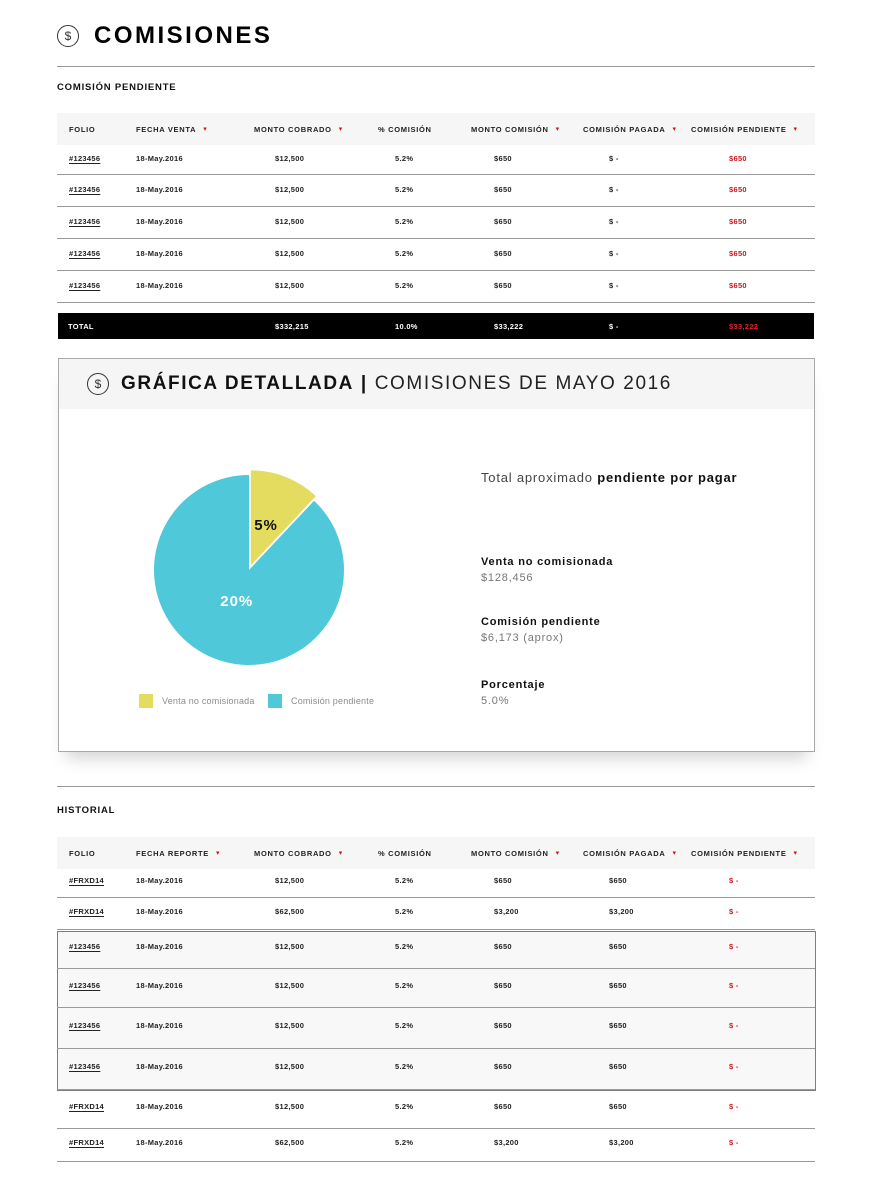 The image size is (870, 1180). What do you see at coordinates (82, 853) in the screenshot?
I see `column-header-folio: FOLIO` at bounding box center [82, 853].